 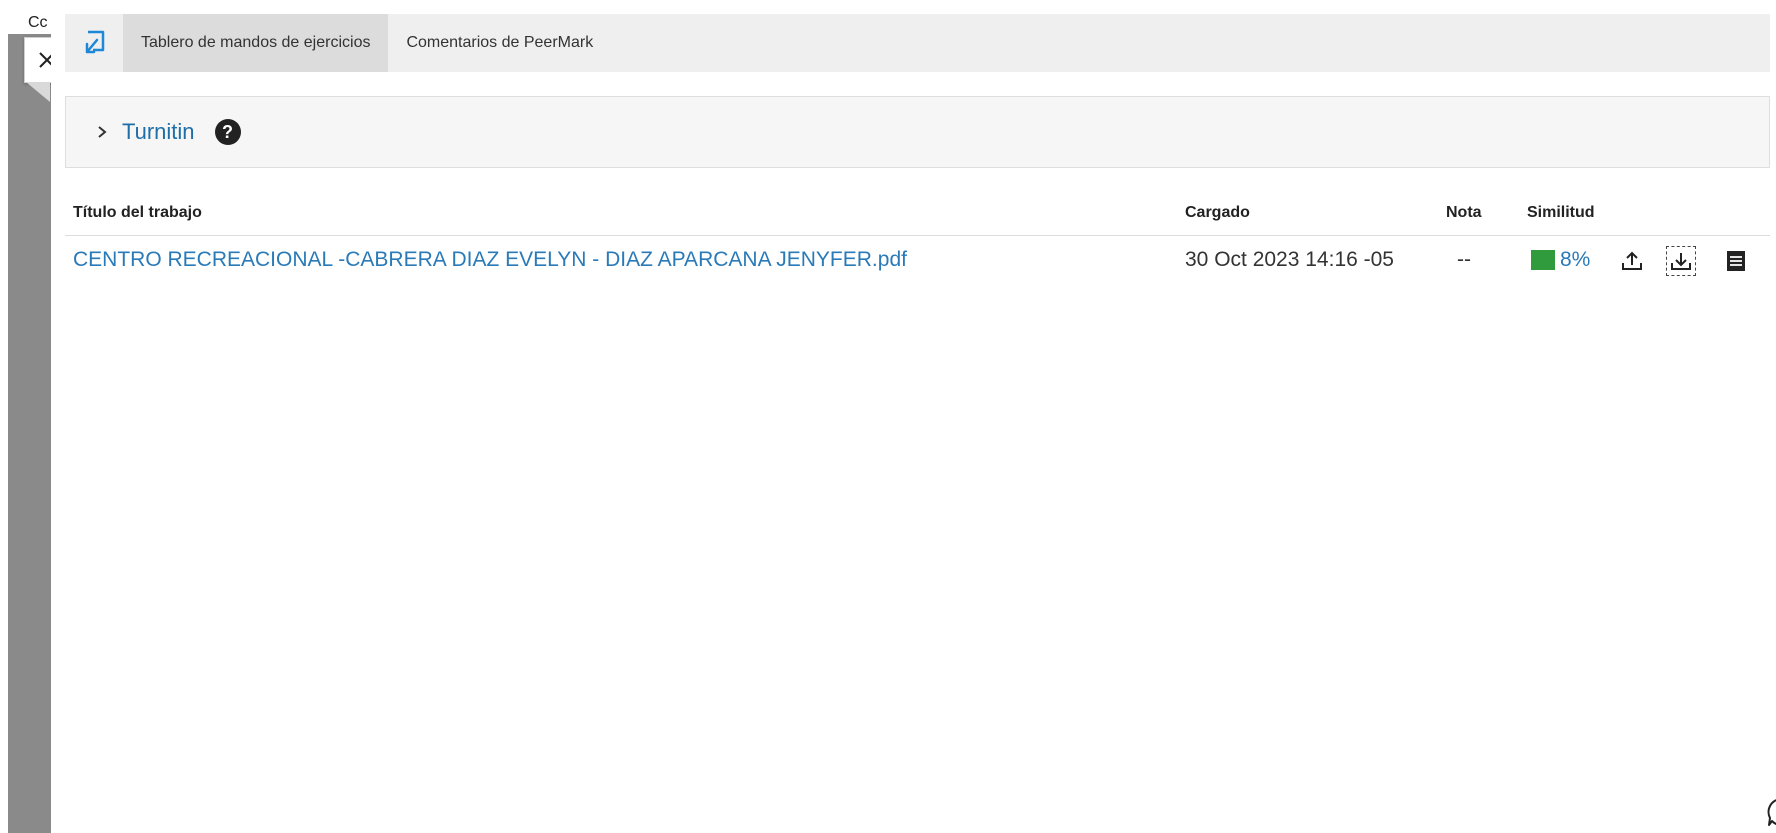 I want to click on download-button, so click(x=1681, y=261).